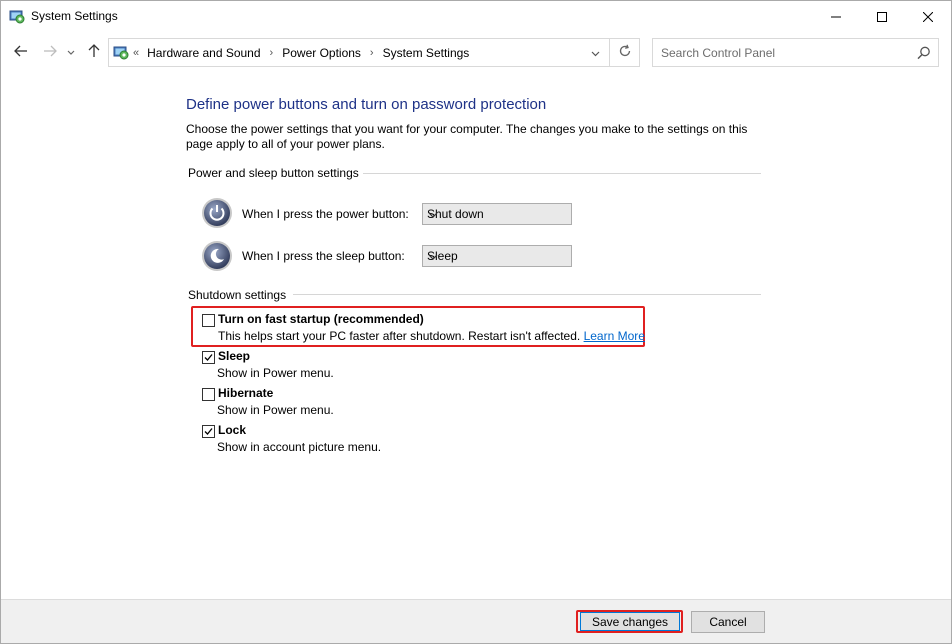  What do you see at coordinates (208, 357) in the screenshot?
I see `sleep-checkbox` at bounding box center [208, 357].